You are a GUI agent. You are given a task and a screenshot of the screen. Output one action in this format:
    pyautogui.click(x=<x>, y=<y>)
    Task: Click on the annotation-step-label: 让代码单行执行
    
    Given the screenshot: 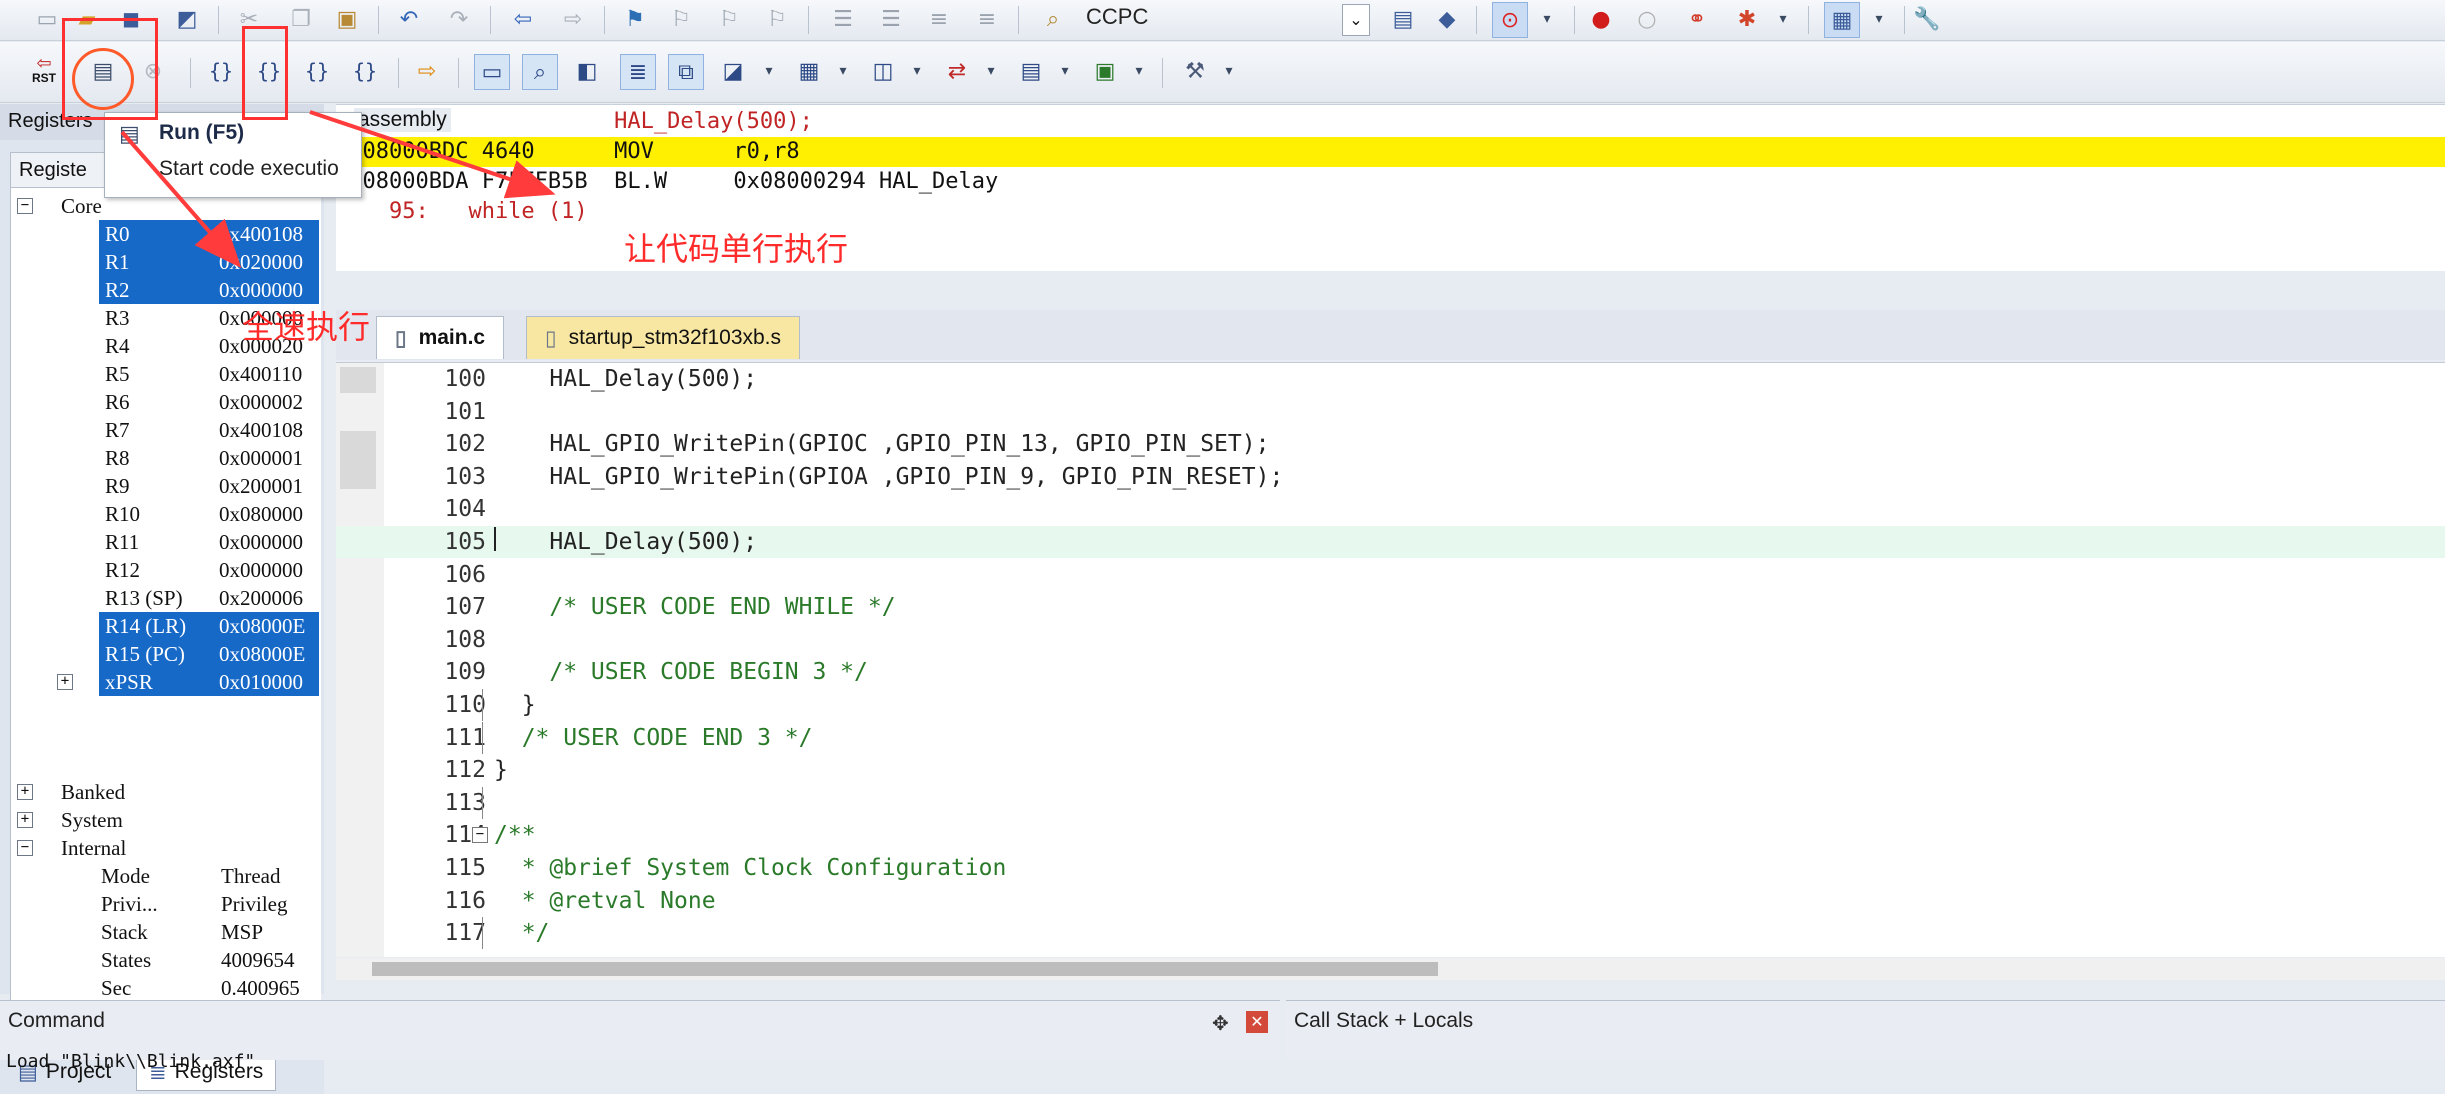 What is the action you would take?
    pyautogui.click(x=736, y=249)
    